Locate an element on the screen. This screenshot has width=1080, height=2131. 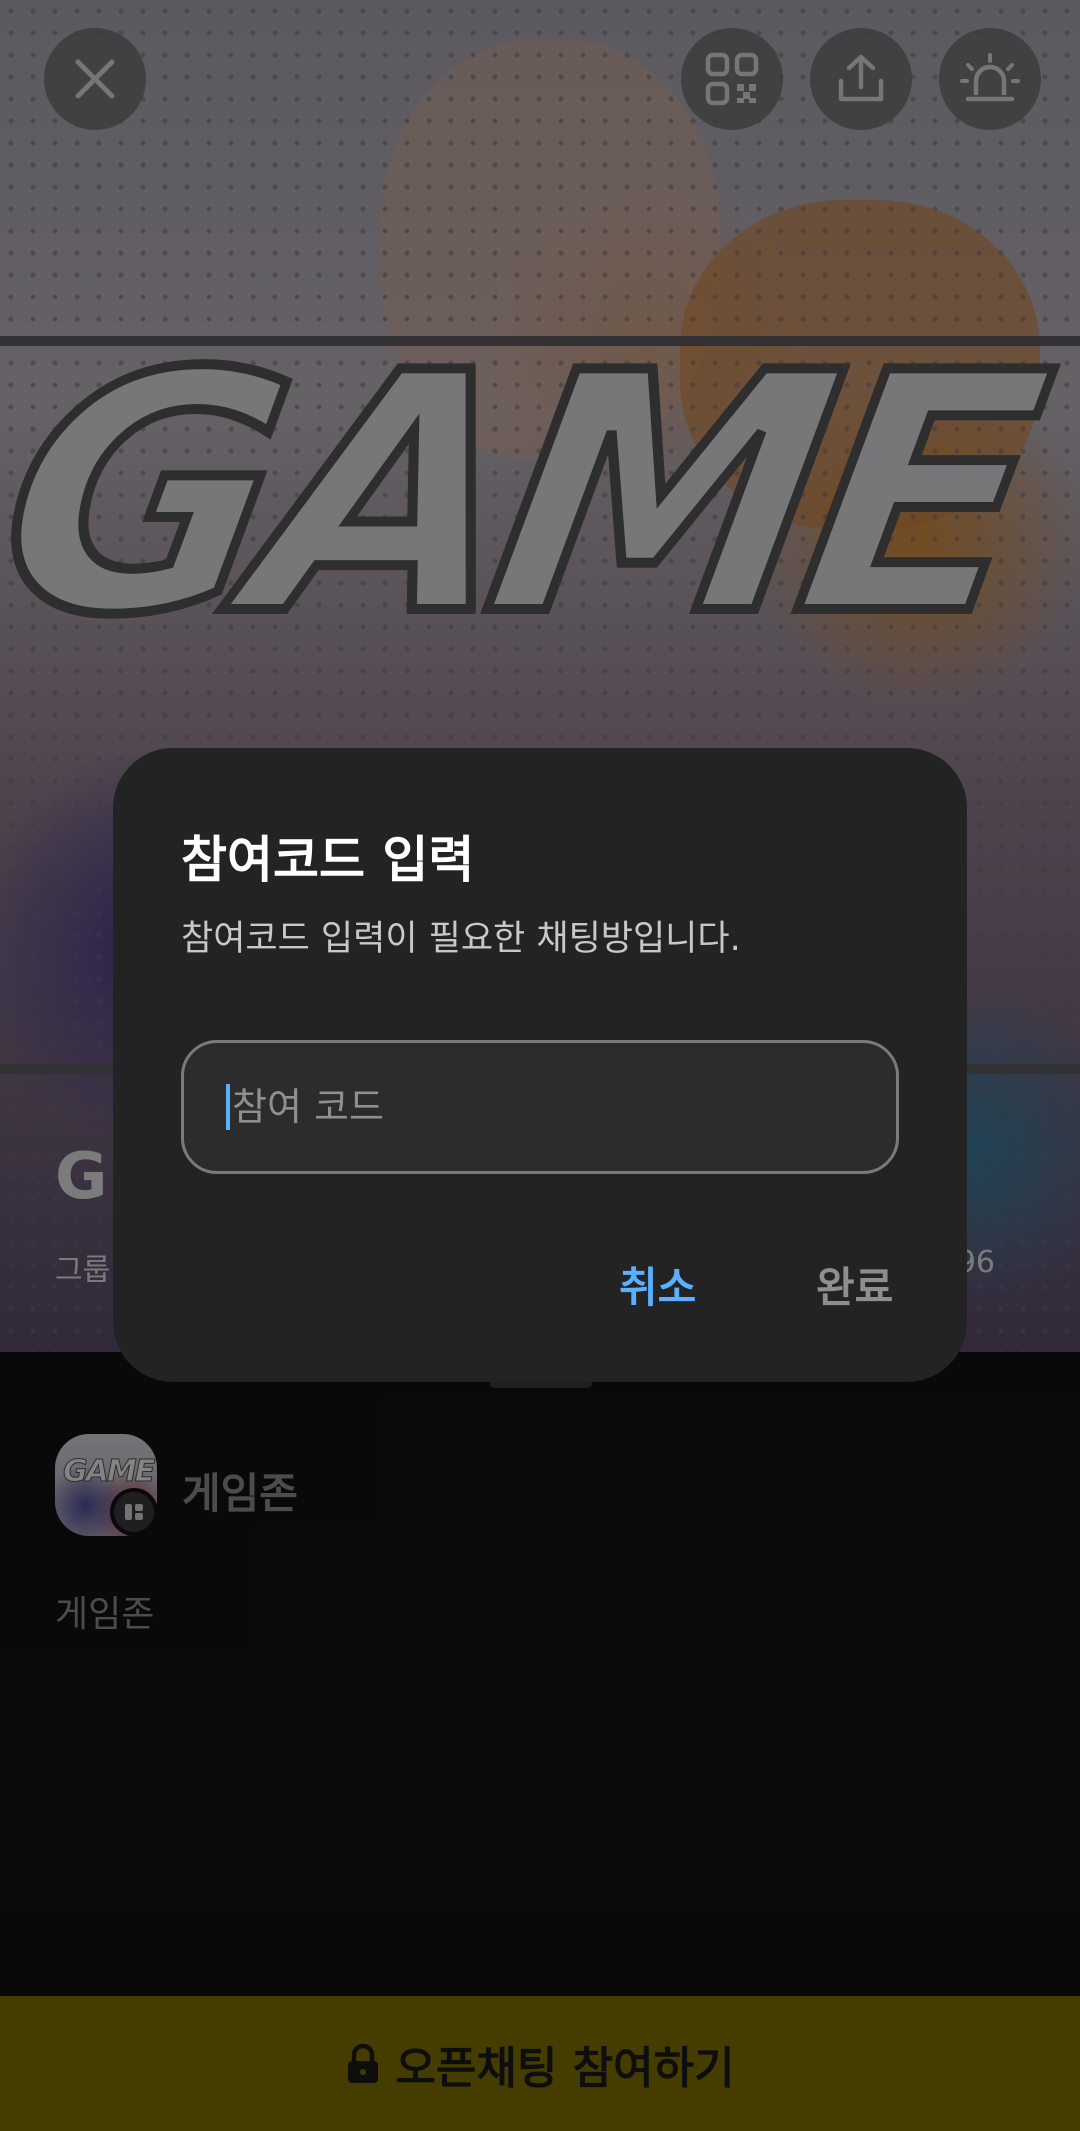
join-code-input is located at coordinates (532, 1107).